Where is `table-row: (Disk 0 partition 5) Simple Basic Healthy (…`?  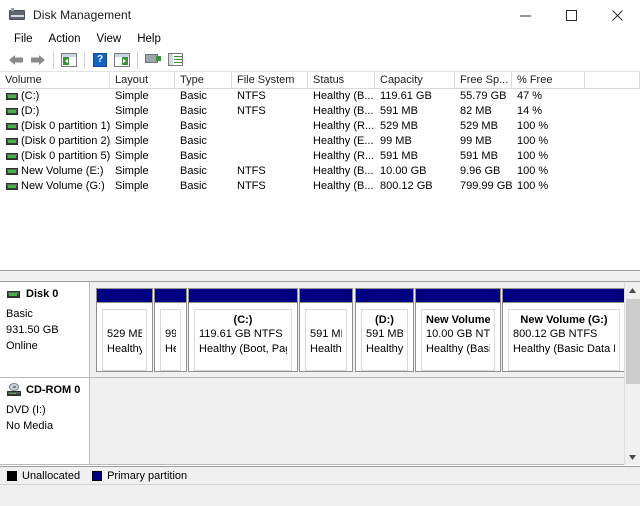 table-row: (Disk 0 partition 5) Simple Basic Healthy (… is located at coordinates (320, 156).